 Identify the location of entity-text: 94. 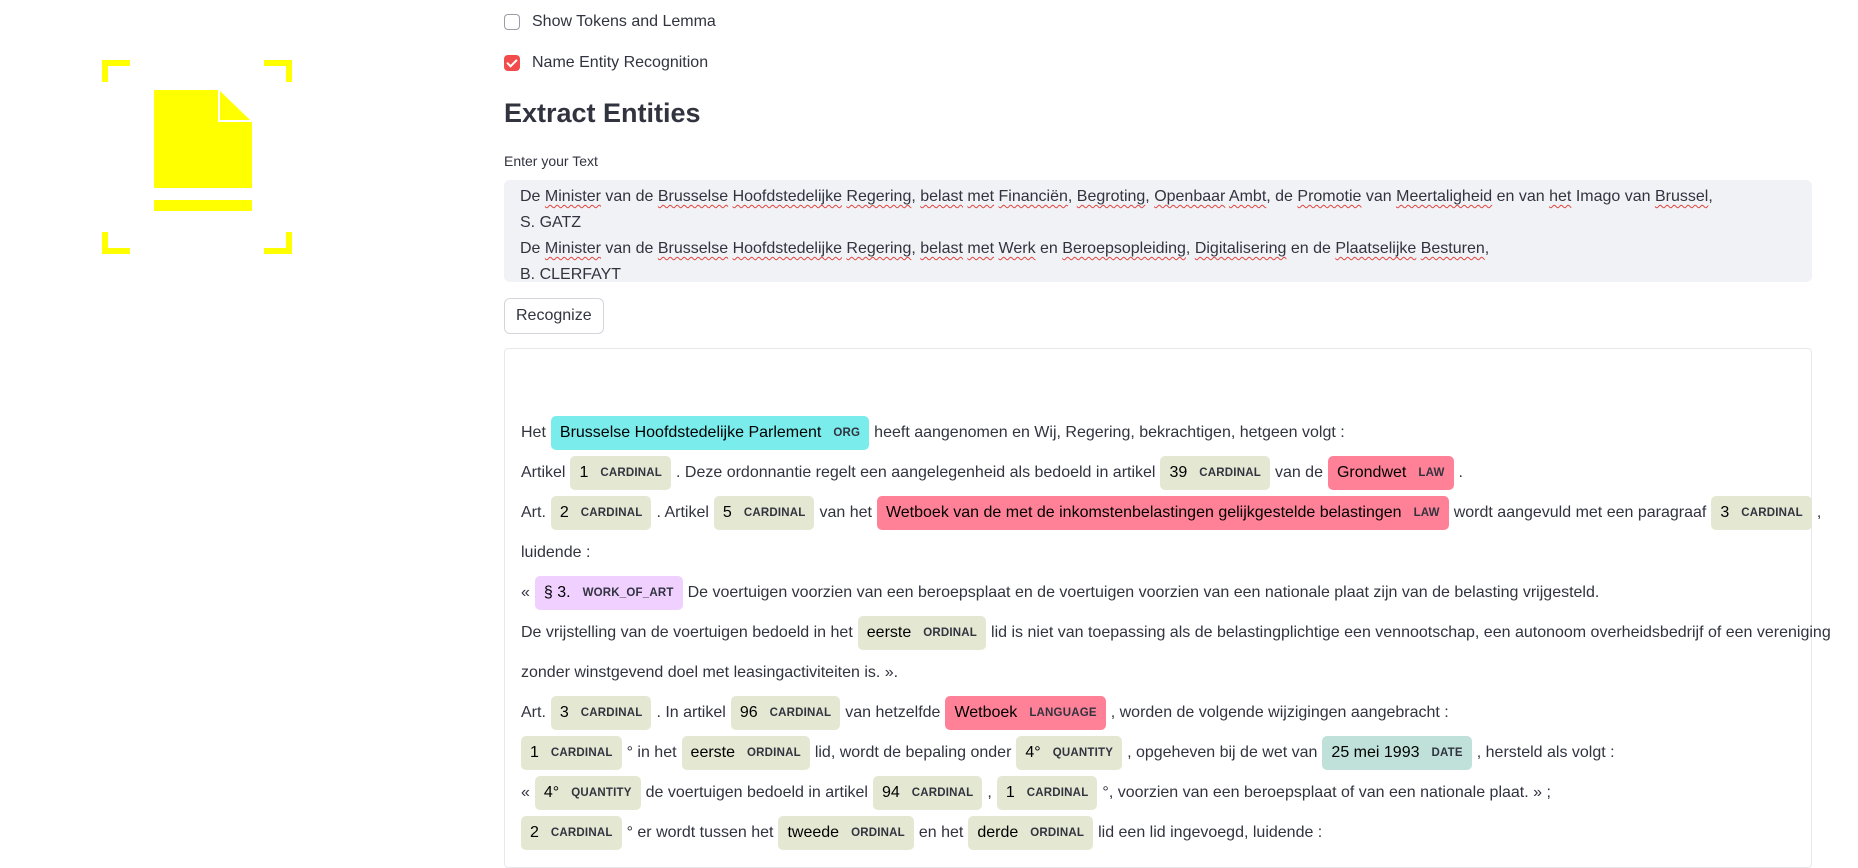
(890, 792).